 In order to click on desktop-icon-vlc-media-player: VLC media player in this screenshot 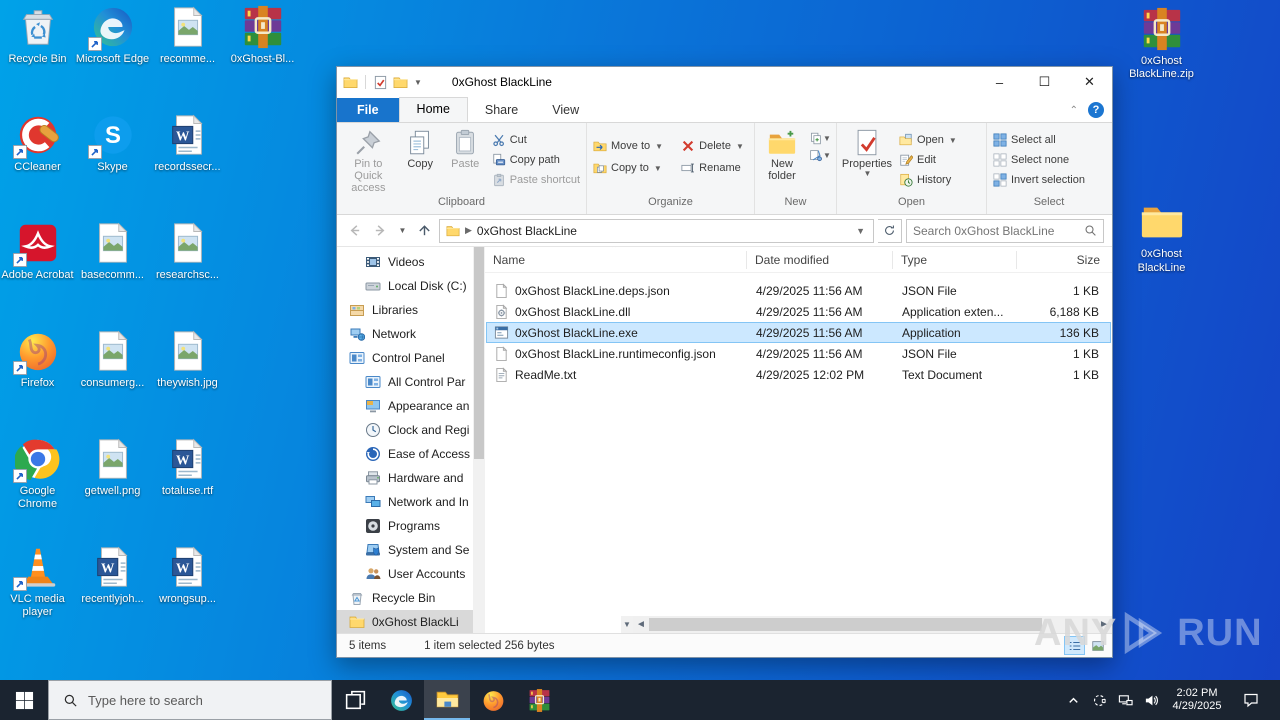, I will do `click(37, 598)`.